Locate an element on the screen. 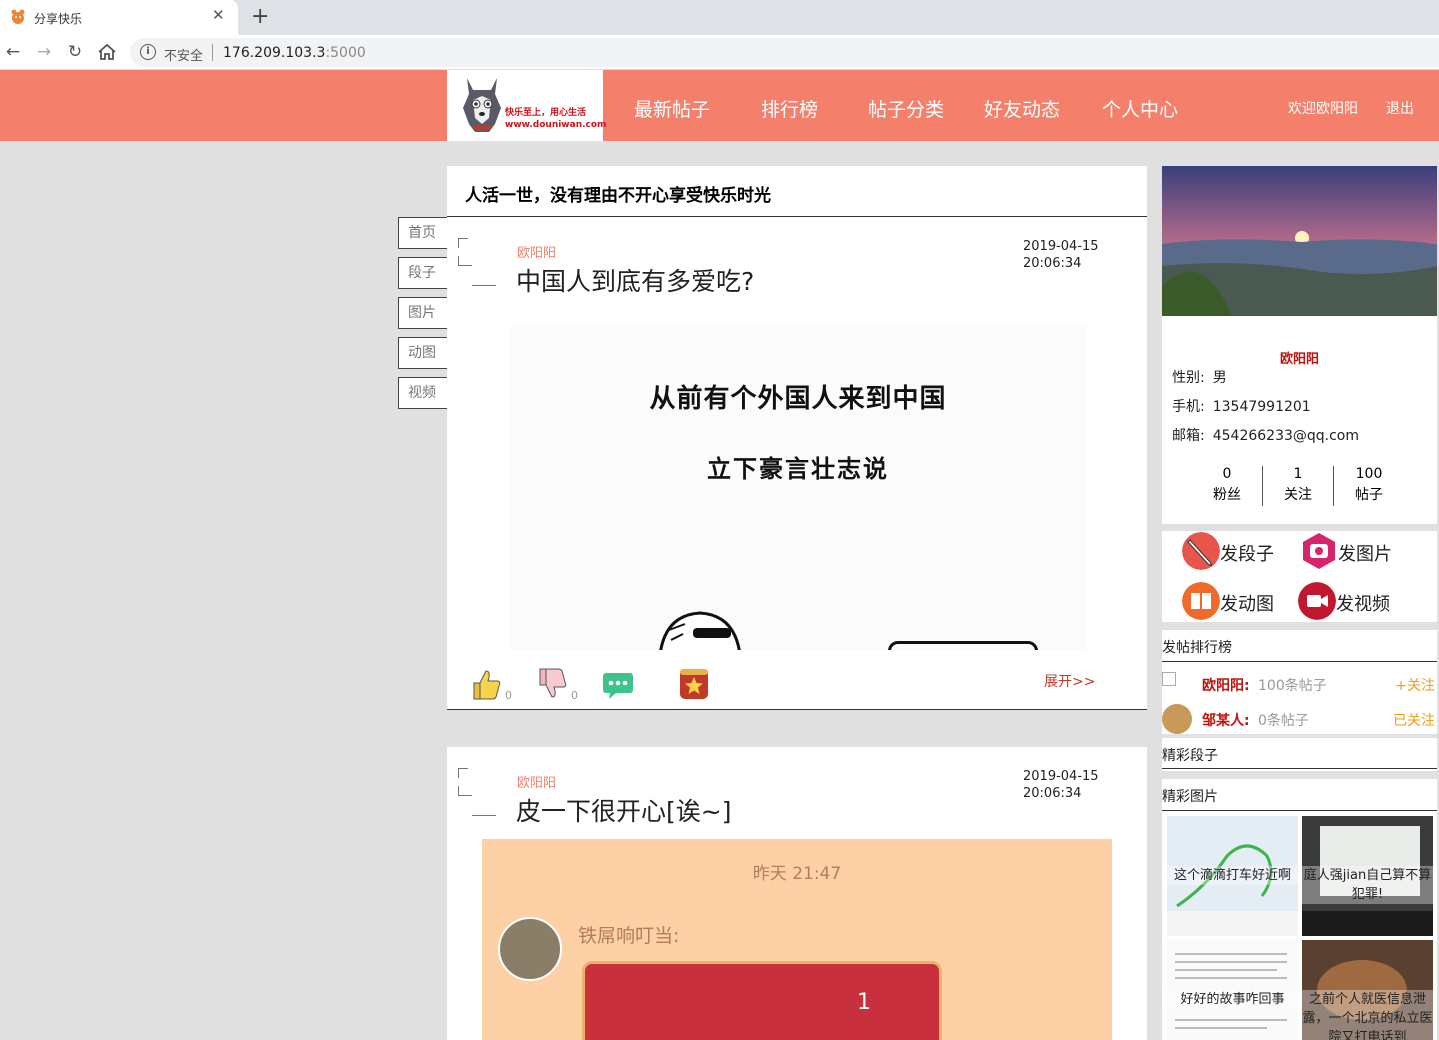  slogan-bar: 人活一世，没有理由不开心享受快乐时光 is located at coordinates (797, 191).